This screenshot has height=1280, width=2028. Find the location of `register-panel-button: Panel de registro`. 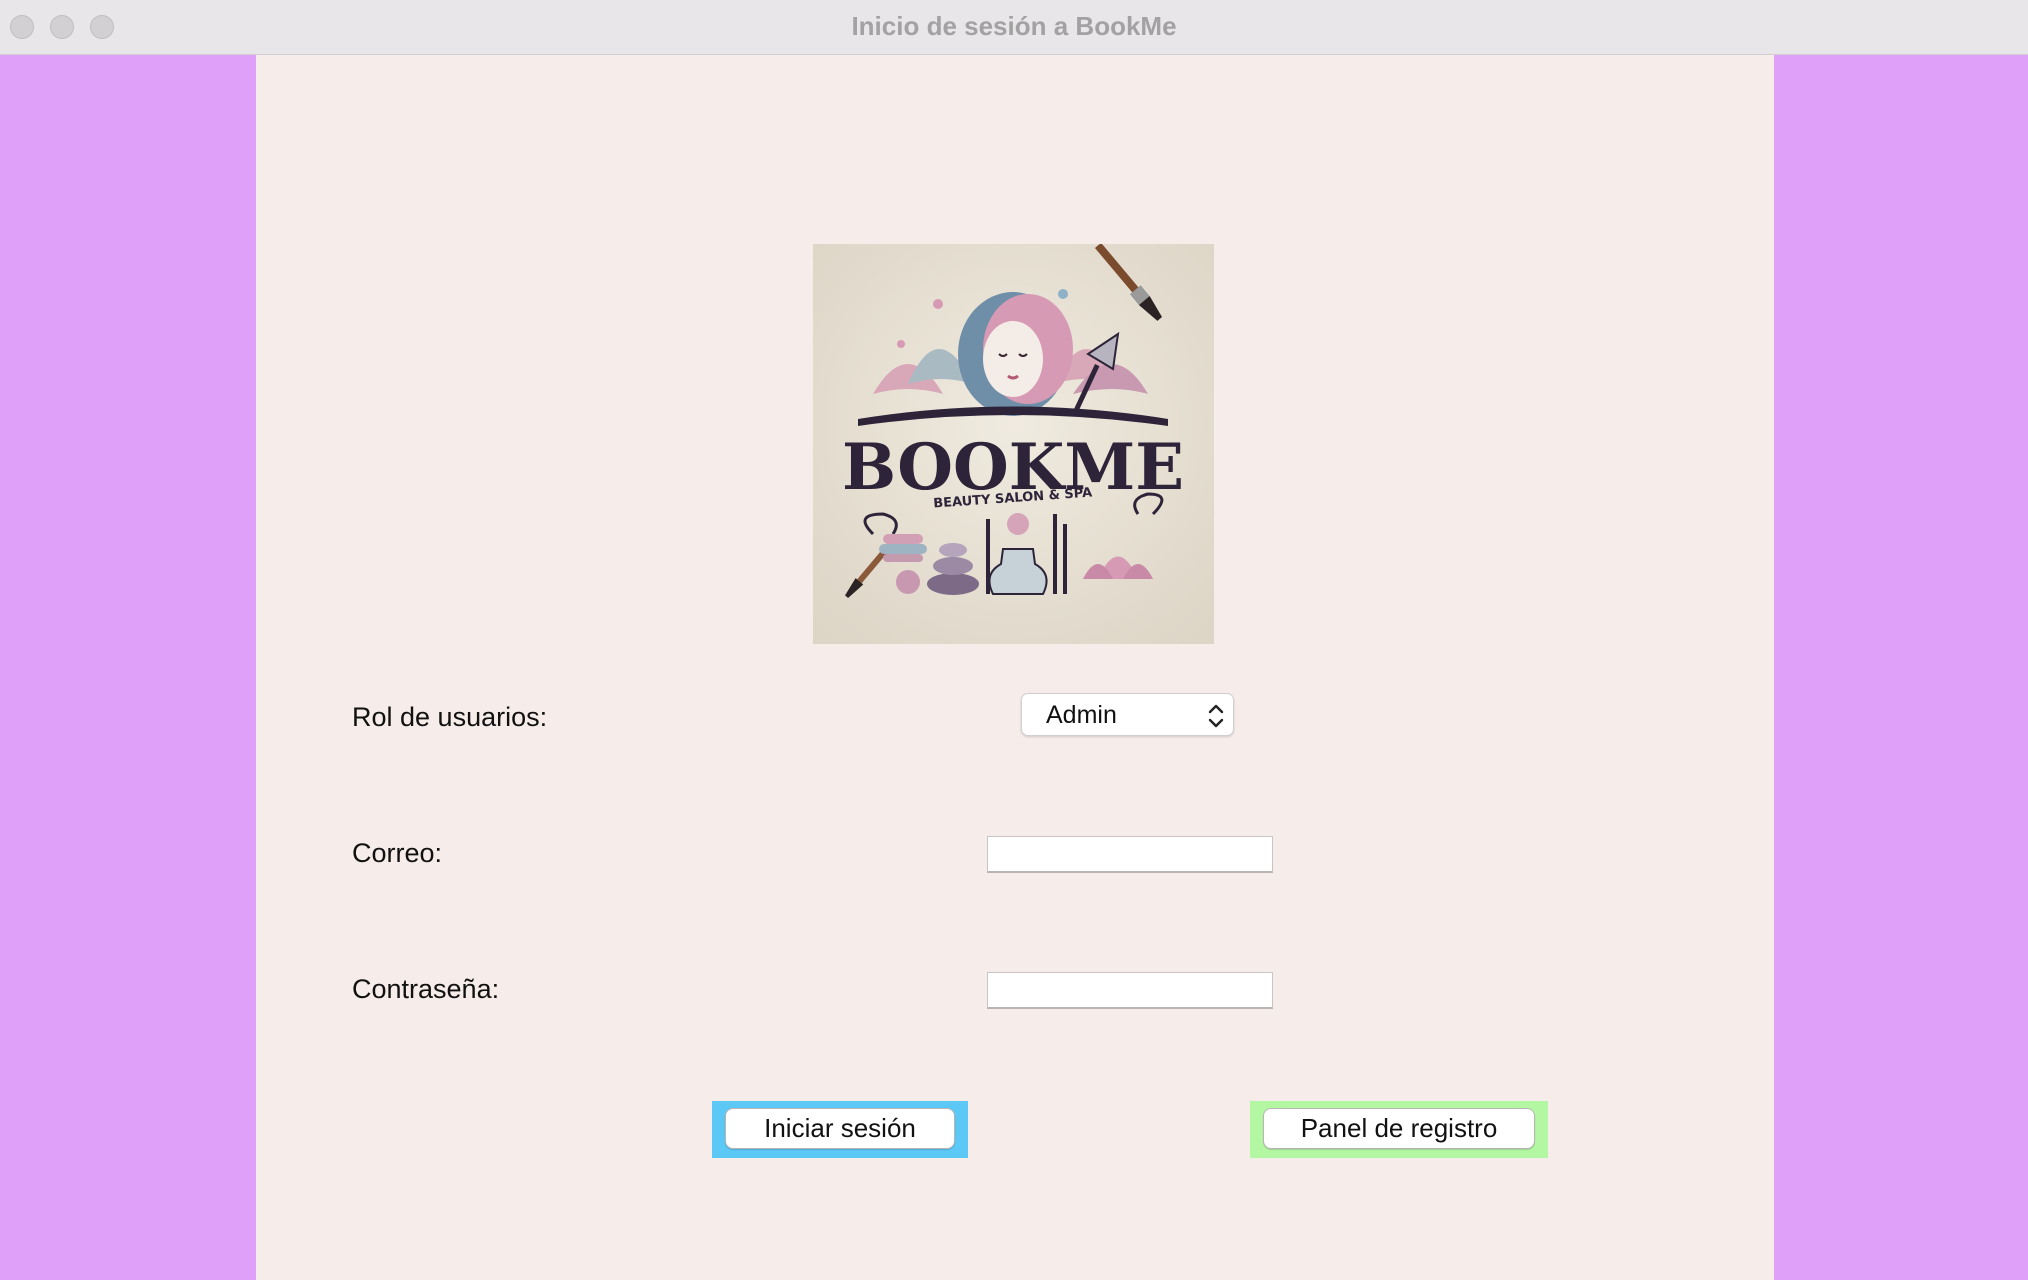

register-panel-button: Panel de registro is located at coordinates (1399, 1128).